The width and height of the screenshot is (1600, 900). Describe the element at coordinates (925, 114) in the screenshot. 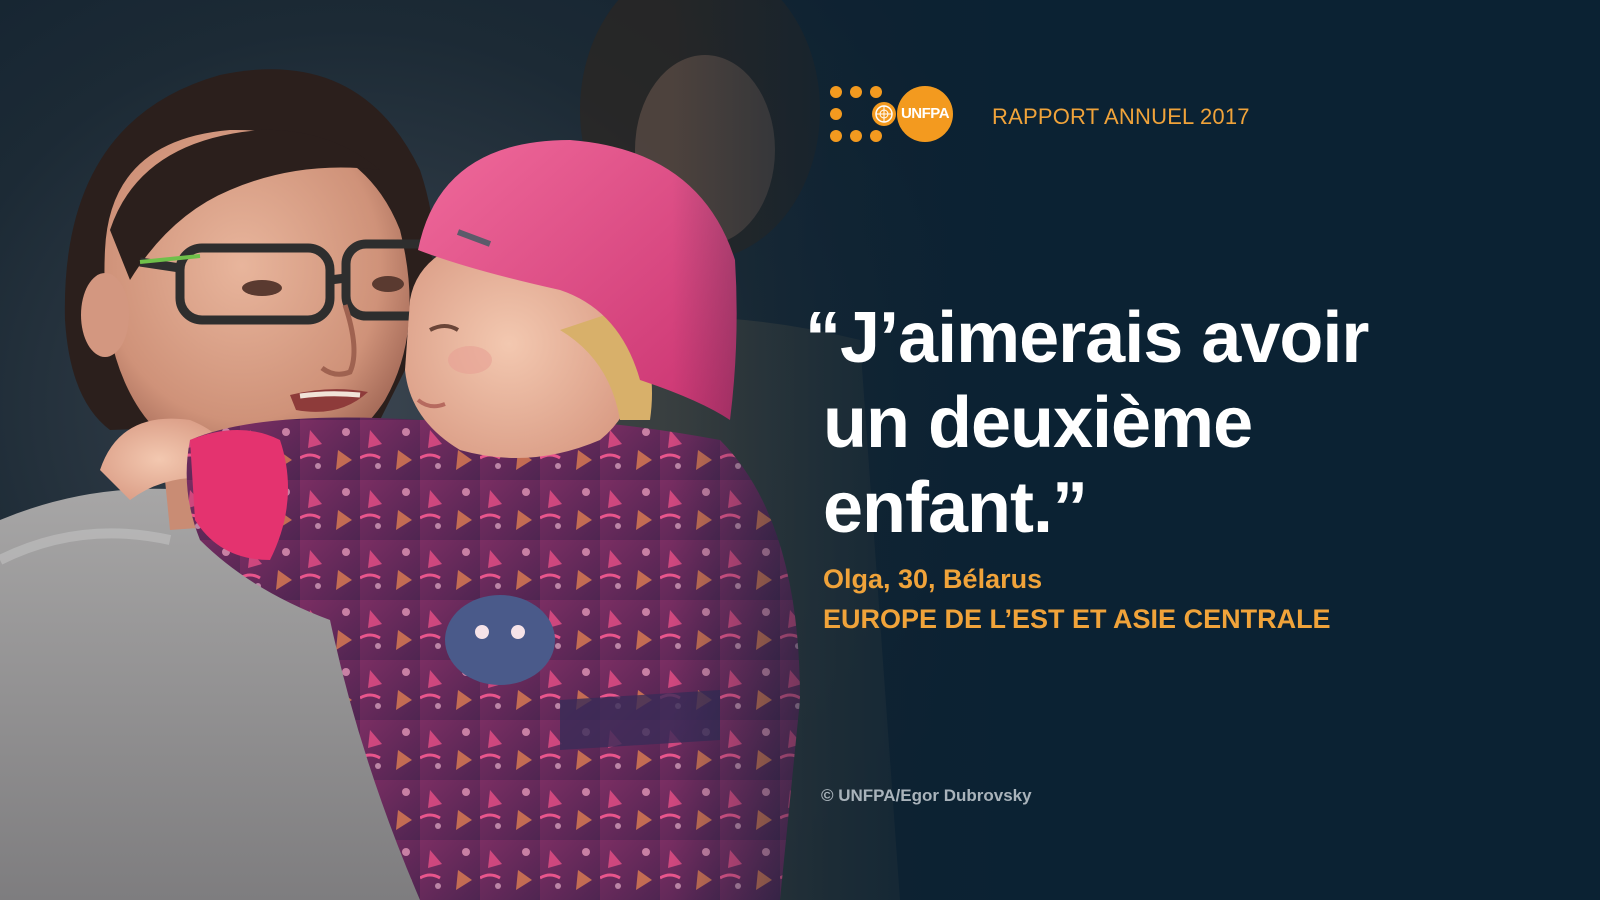

I see `logo-wordmark: UNFPA` at that location.